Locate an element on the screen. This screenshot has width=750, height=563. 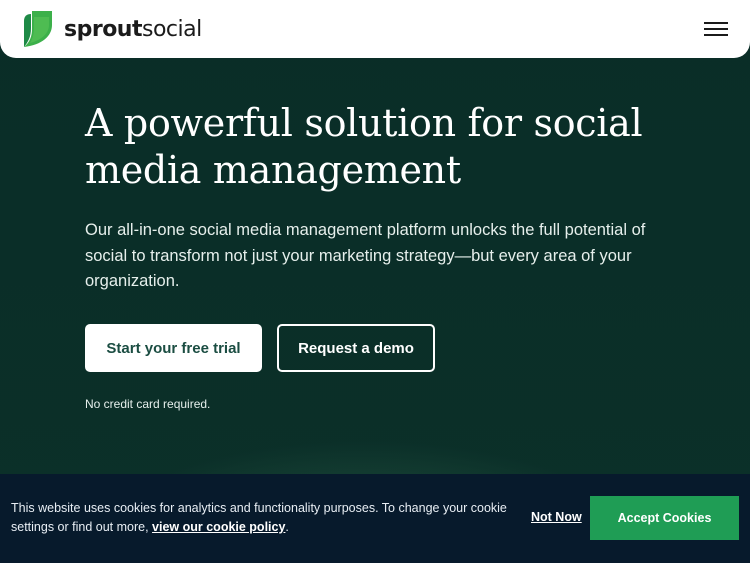
request-demo-button: Request a demo is located at coordinates (356, 348).